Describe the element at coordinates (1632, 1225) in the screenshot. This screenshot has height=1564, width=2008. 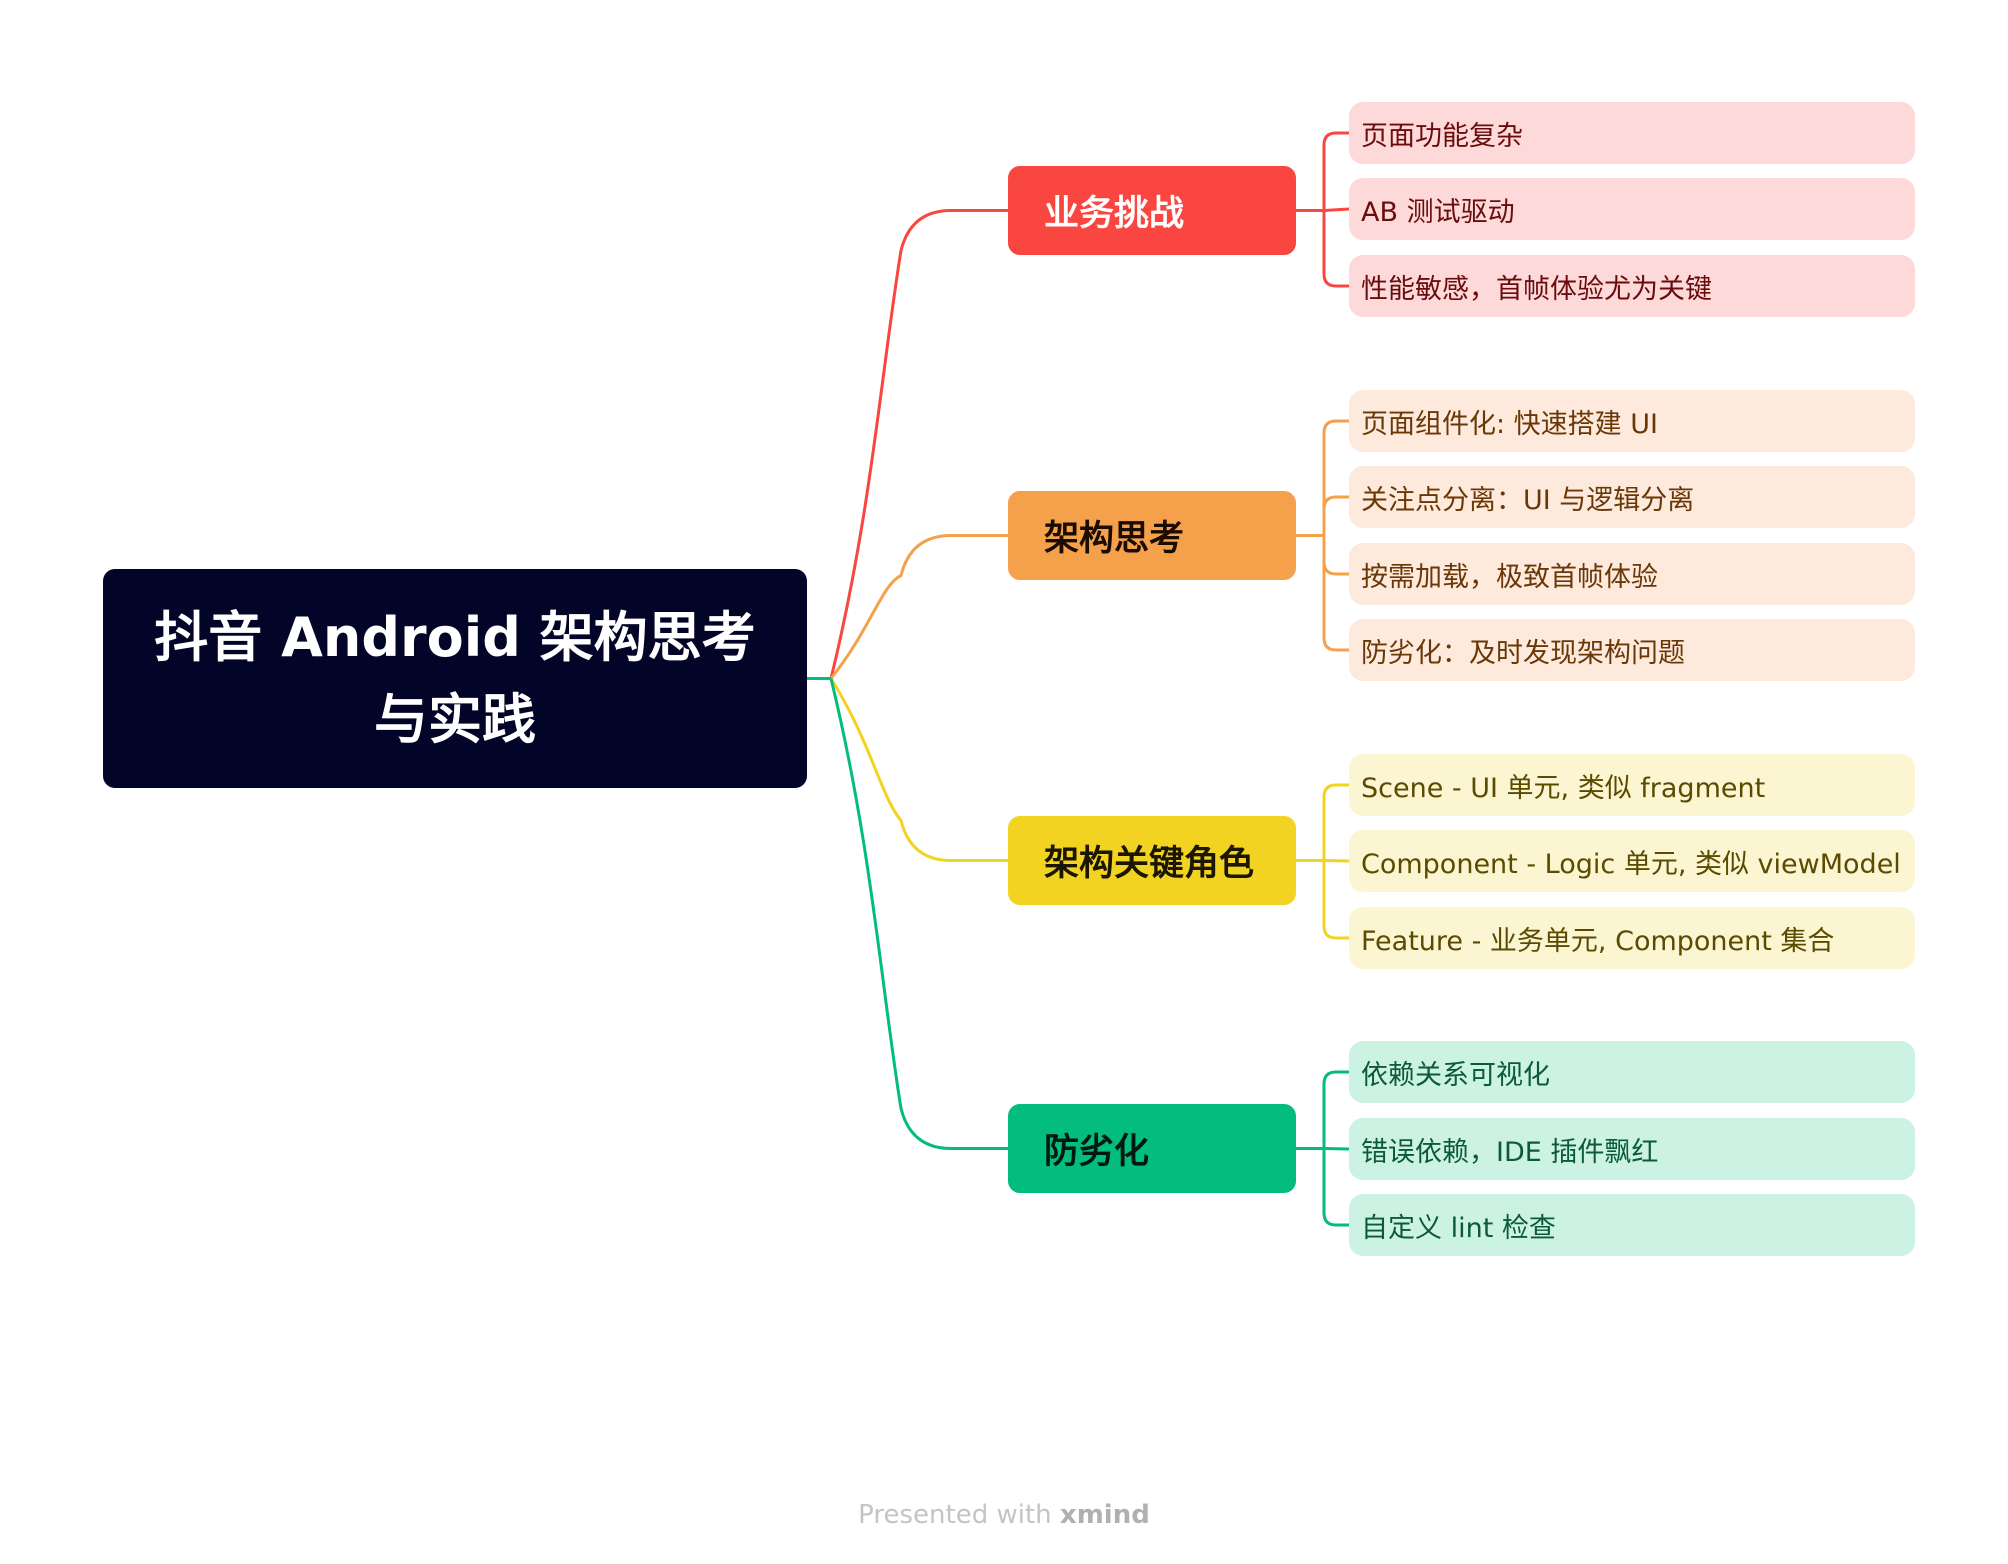
I see `leaf-topic: 自定义 lint 检查` at that location.